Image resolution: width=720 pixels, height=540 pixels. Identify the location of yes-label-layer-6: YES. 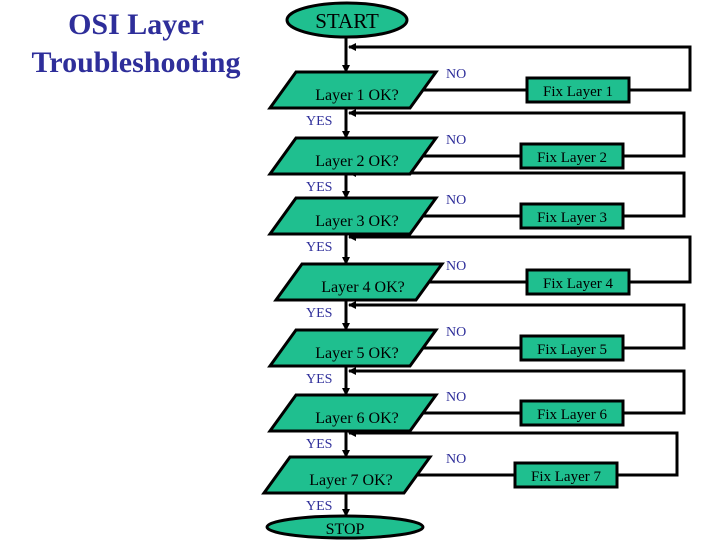
(319, 444).